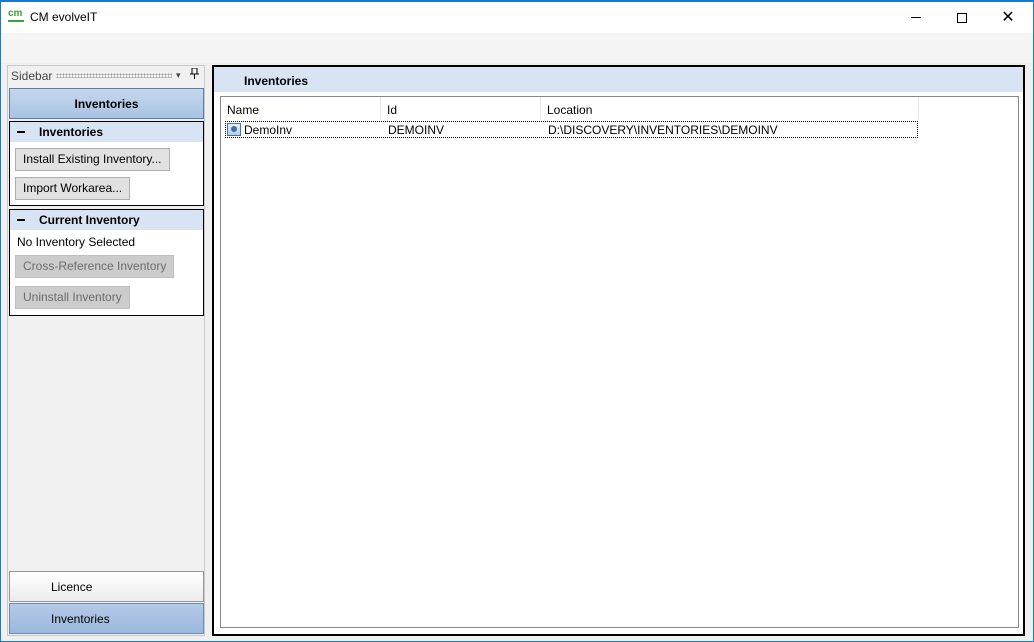 Image resolution: width=1034 pixels, height=642 pixels. Describe the element at coordinates (730, 108) in the screenshot. I see `column-header-location: Location` at that location.